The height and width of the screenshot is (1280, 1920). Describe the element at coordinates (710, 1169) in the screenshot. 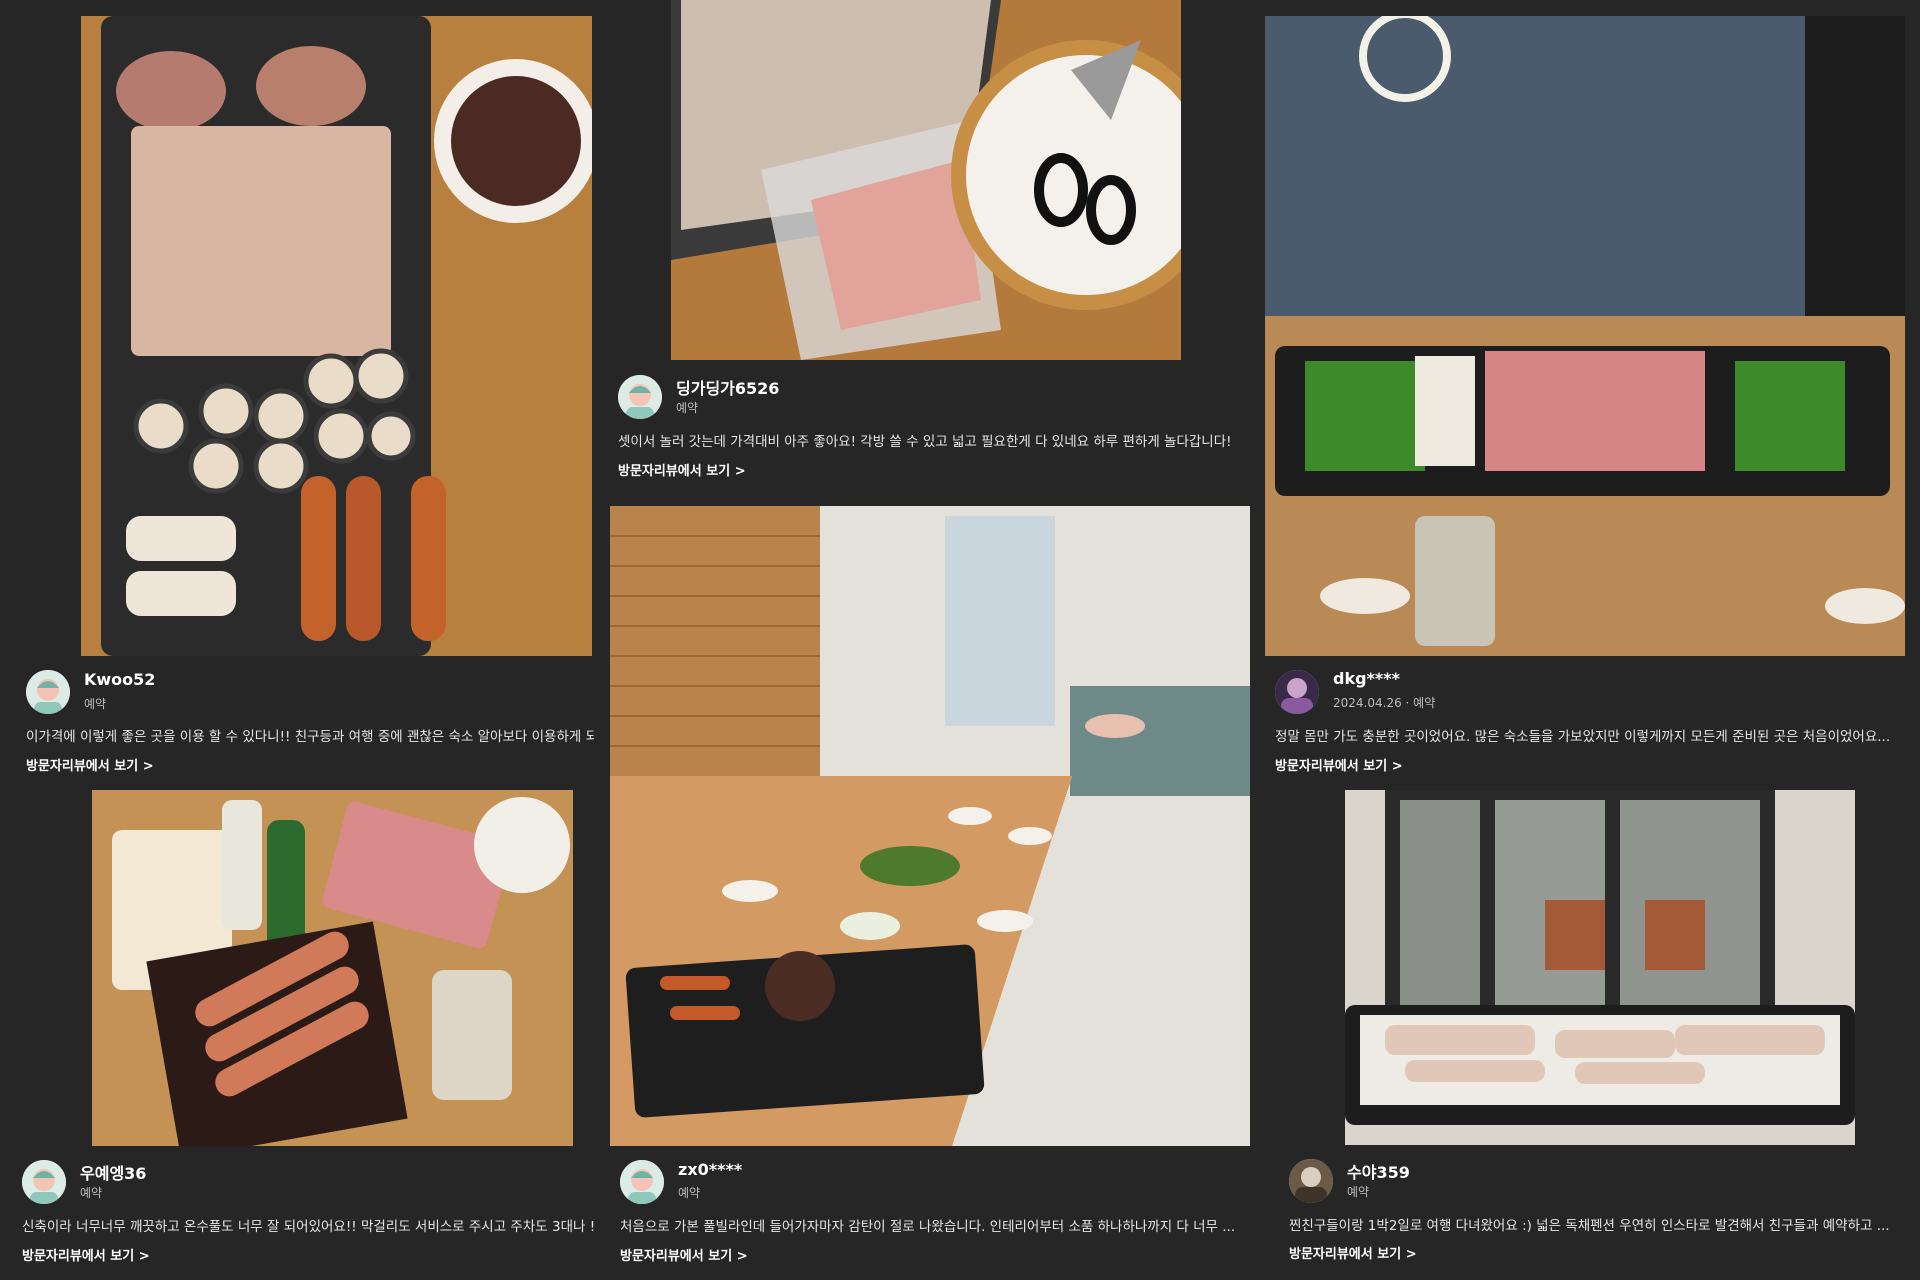

I see `reviewer-name: zx0****` at that location.